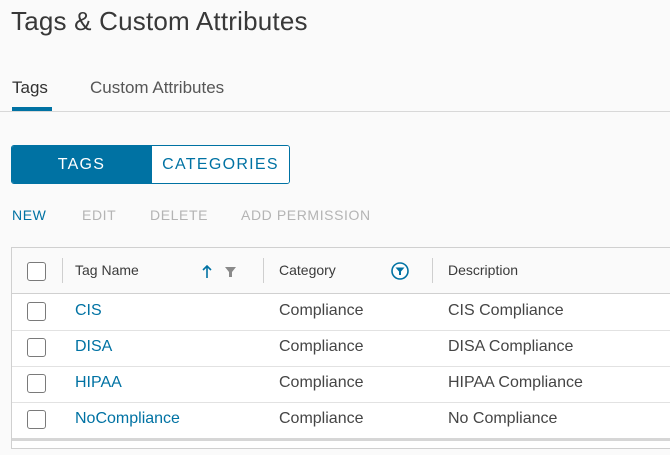 Image resolution: width=670 pixels, height=455 pixels. I want to click on description-cell: CIS Compliance, so click(506, 310).